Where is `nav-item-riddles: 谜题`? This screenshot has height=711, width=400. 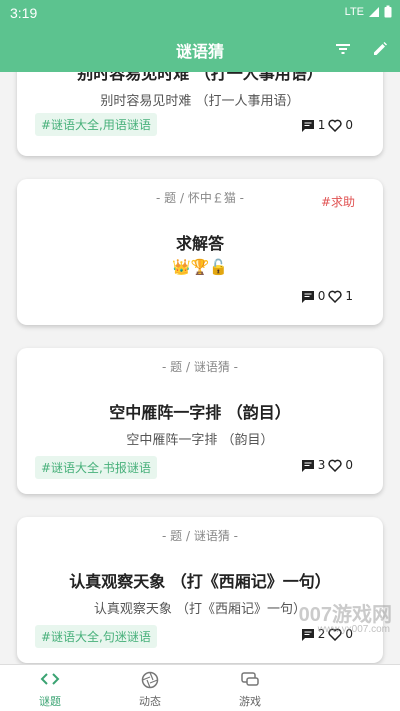 nav-item-riddles: 谜题 is located at coordinates (50, 688).